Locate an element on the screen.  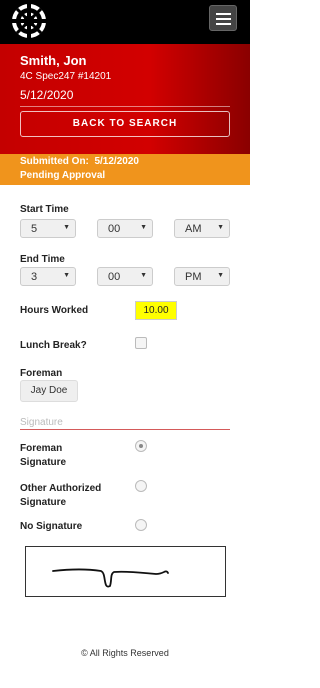
hours-worked-field: 10.00 is located at coordinates (156, 310).